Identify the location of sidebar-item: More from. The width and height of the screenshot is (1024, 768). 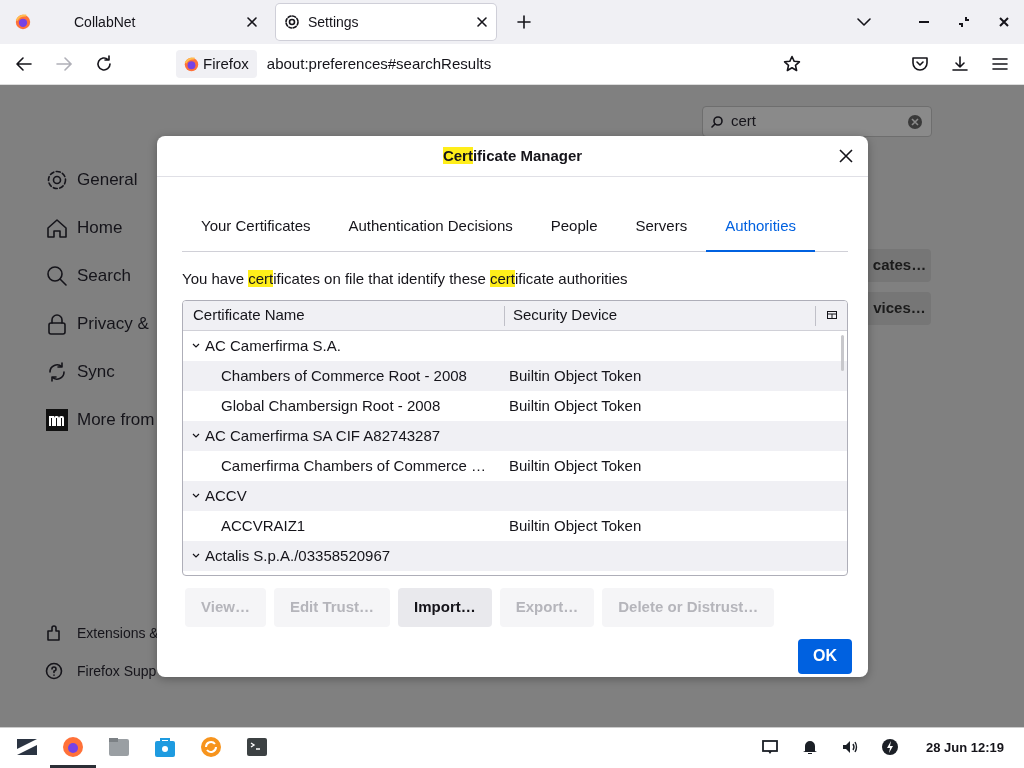
(101, 420).